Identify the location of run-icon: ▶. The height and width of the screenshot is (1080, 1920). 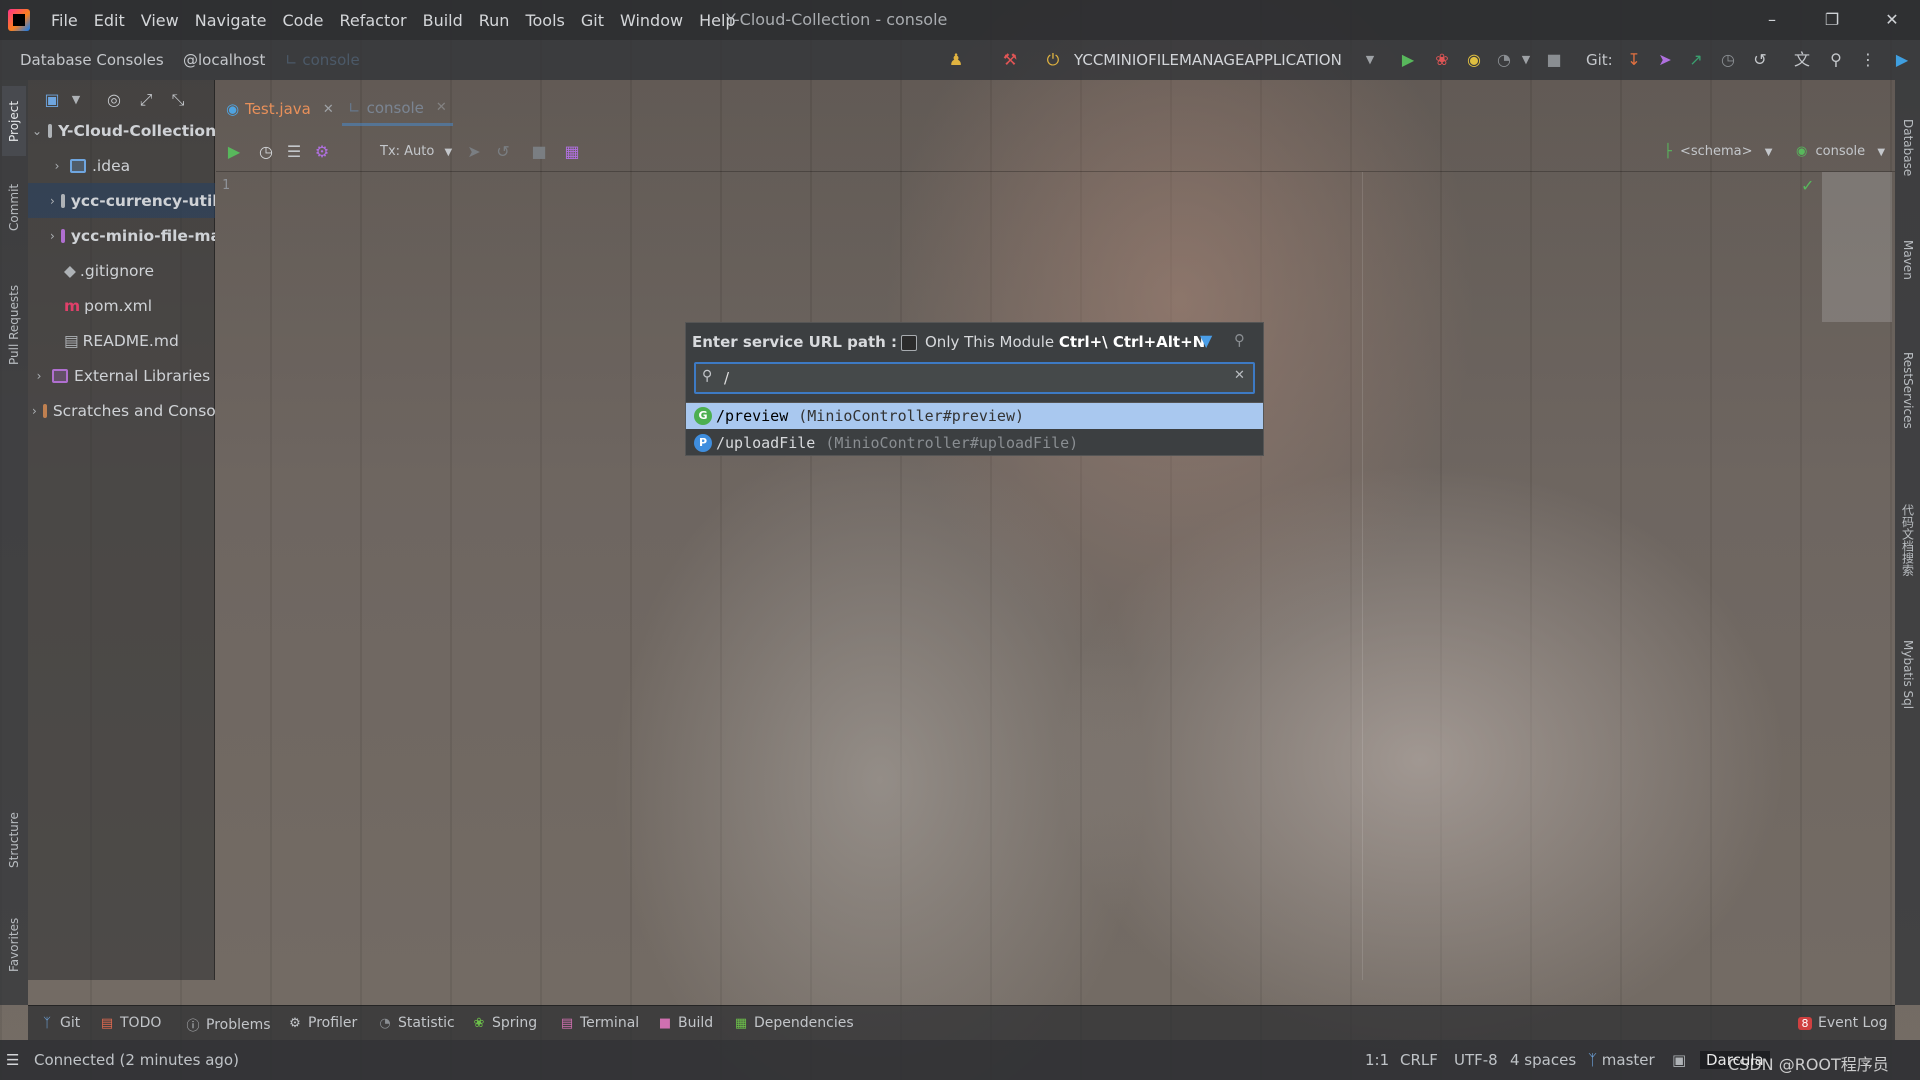
(1408, 60).